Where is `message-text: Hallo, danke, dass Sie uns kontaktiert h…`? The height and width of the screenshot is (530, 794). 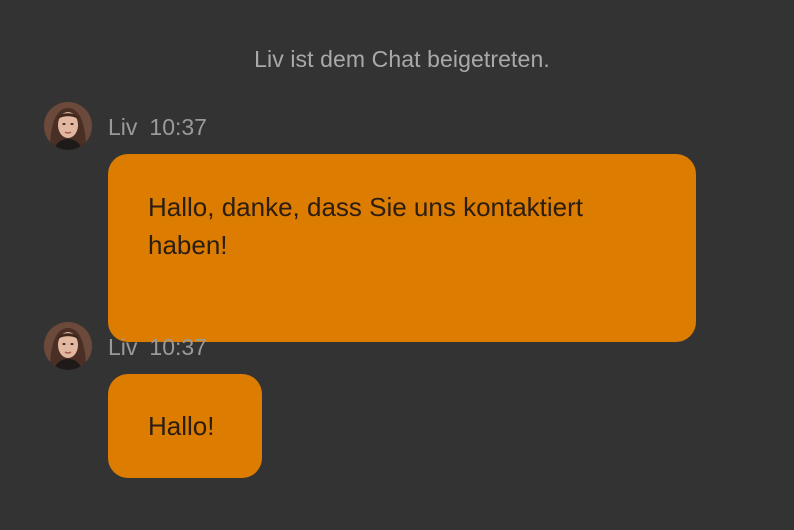
message-text: Hallo, danke, dass Sie uns kontaktiert h… is located at coordinates (366, 226).